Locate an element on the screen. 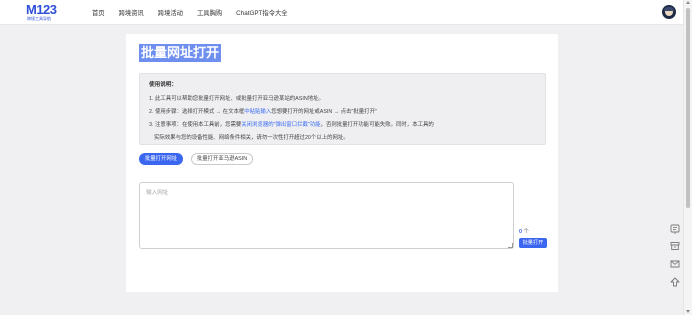  tab-open-amazon-asin: 批量打开亚马逊ASIN is located at coordinates (222, 159).